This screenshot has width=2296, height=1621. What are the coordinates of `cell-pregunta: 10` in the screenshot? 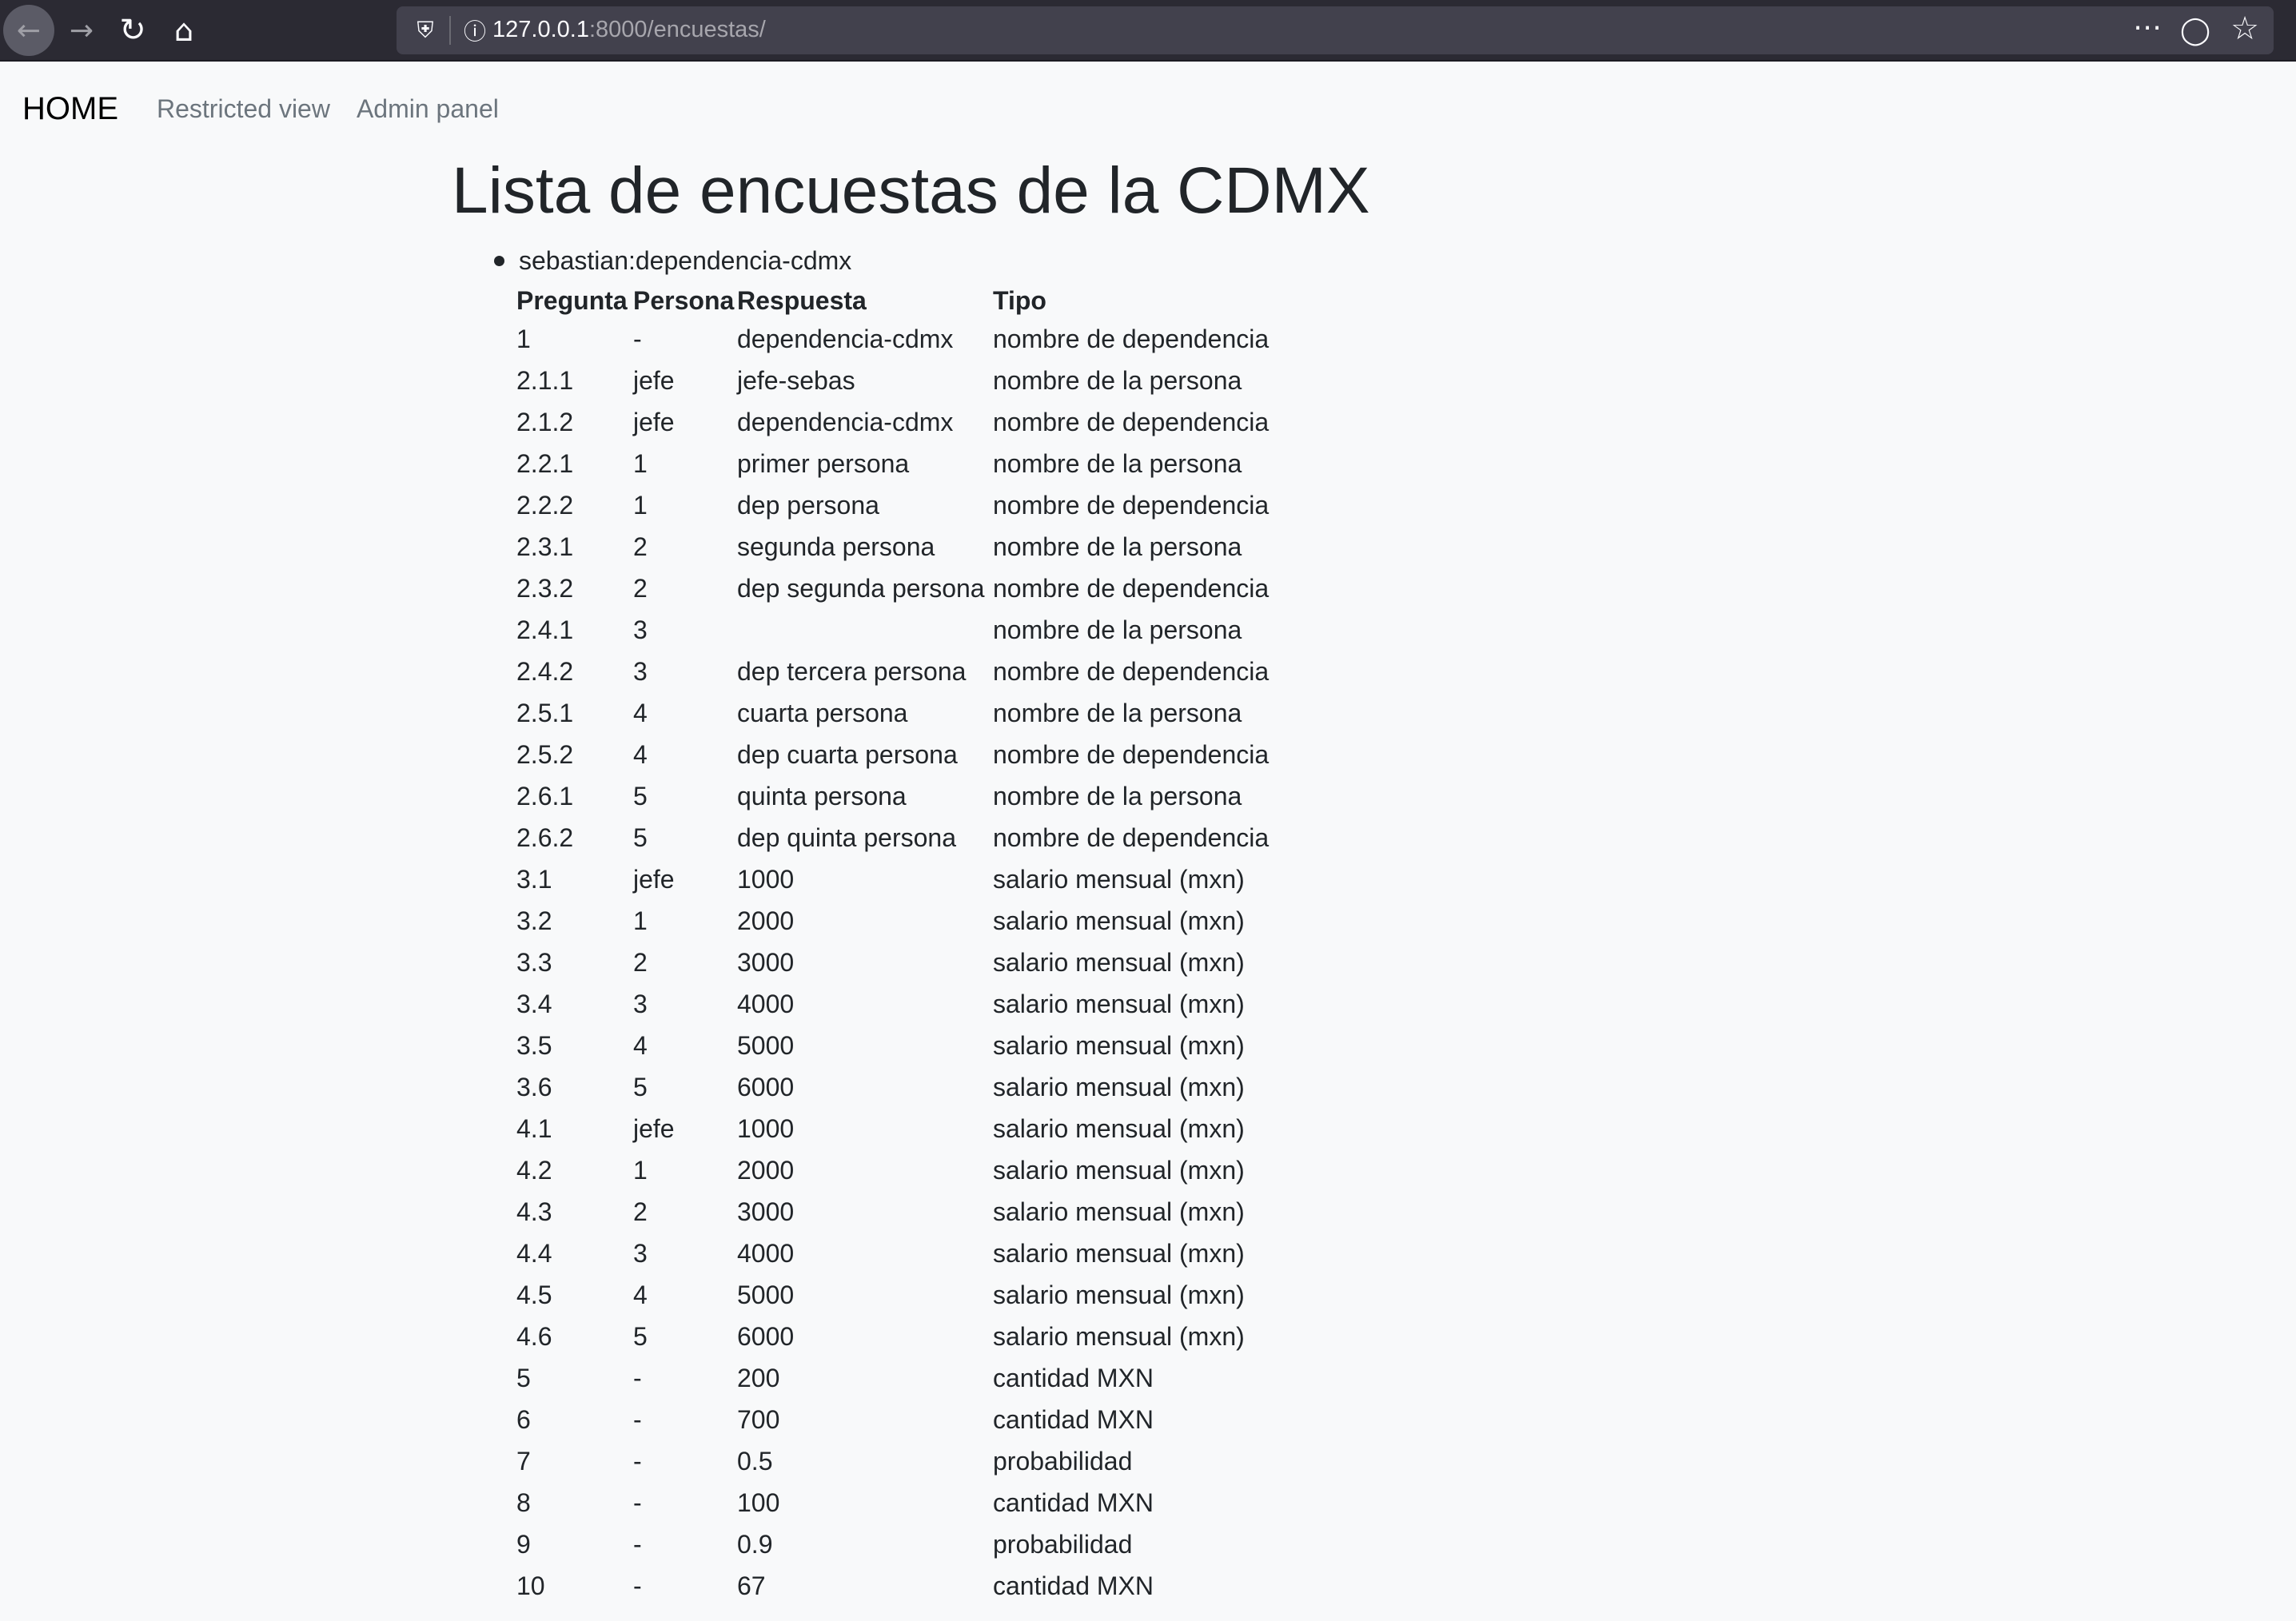 It's located at (530, 1585).